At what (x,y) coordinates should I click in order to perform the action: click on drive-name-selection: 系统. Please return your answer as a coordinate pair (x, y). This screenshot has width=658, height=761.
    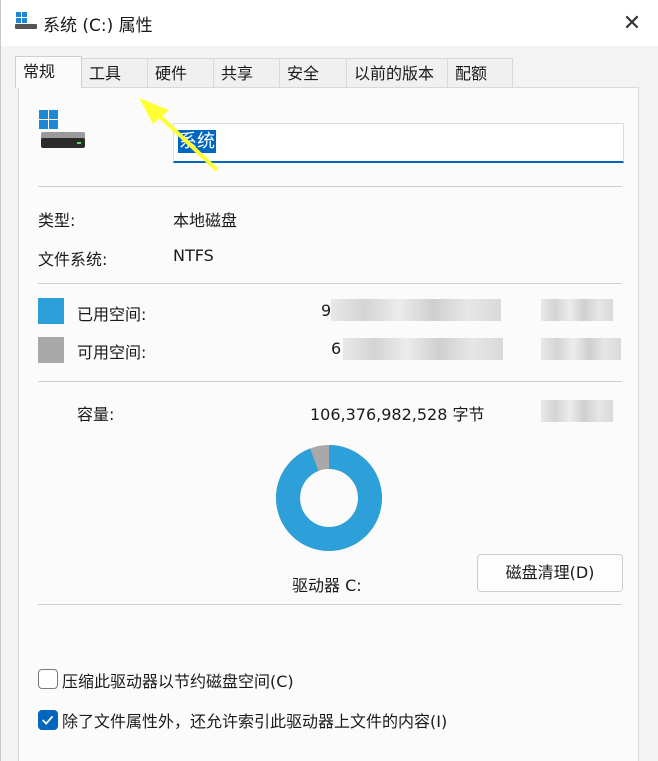
    Looking at the image, I should click on (197, 141).